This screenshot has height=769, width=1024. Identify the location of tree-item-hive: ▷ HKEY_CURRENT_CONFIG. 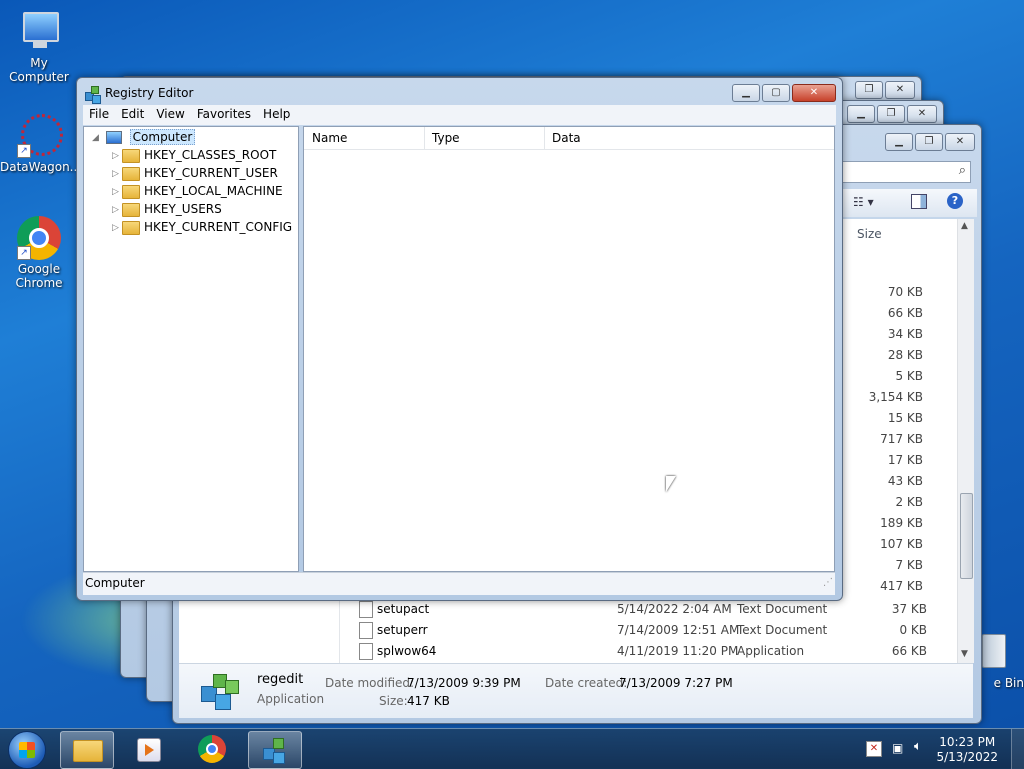
(202, 227).